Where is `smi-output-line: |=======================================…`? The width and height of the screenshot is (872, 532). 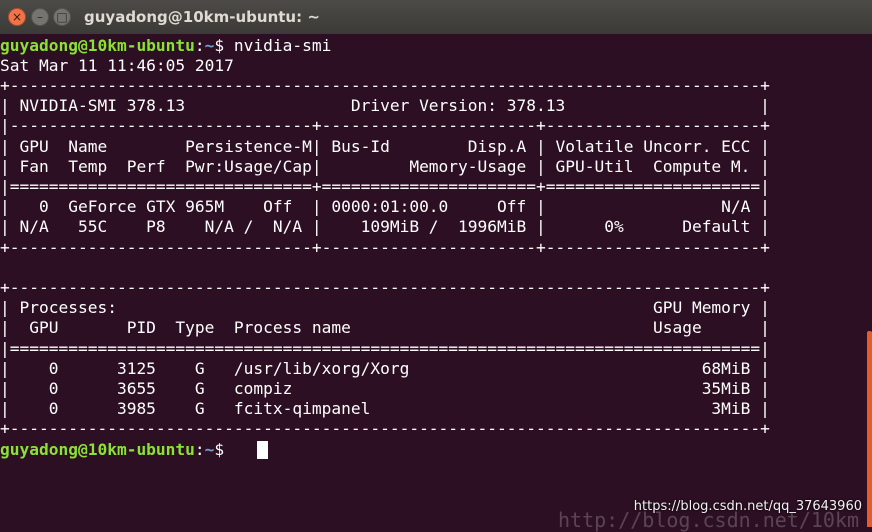
smi-output-line: |=======================================… is located at coordinates (385, 348).